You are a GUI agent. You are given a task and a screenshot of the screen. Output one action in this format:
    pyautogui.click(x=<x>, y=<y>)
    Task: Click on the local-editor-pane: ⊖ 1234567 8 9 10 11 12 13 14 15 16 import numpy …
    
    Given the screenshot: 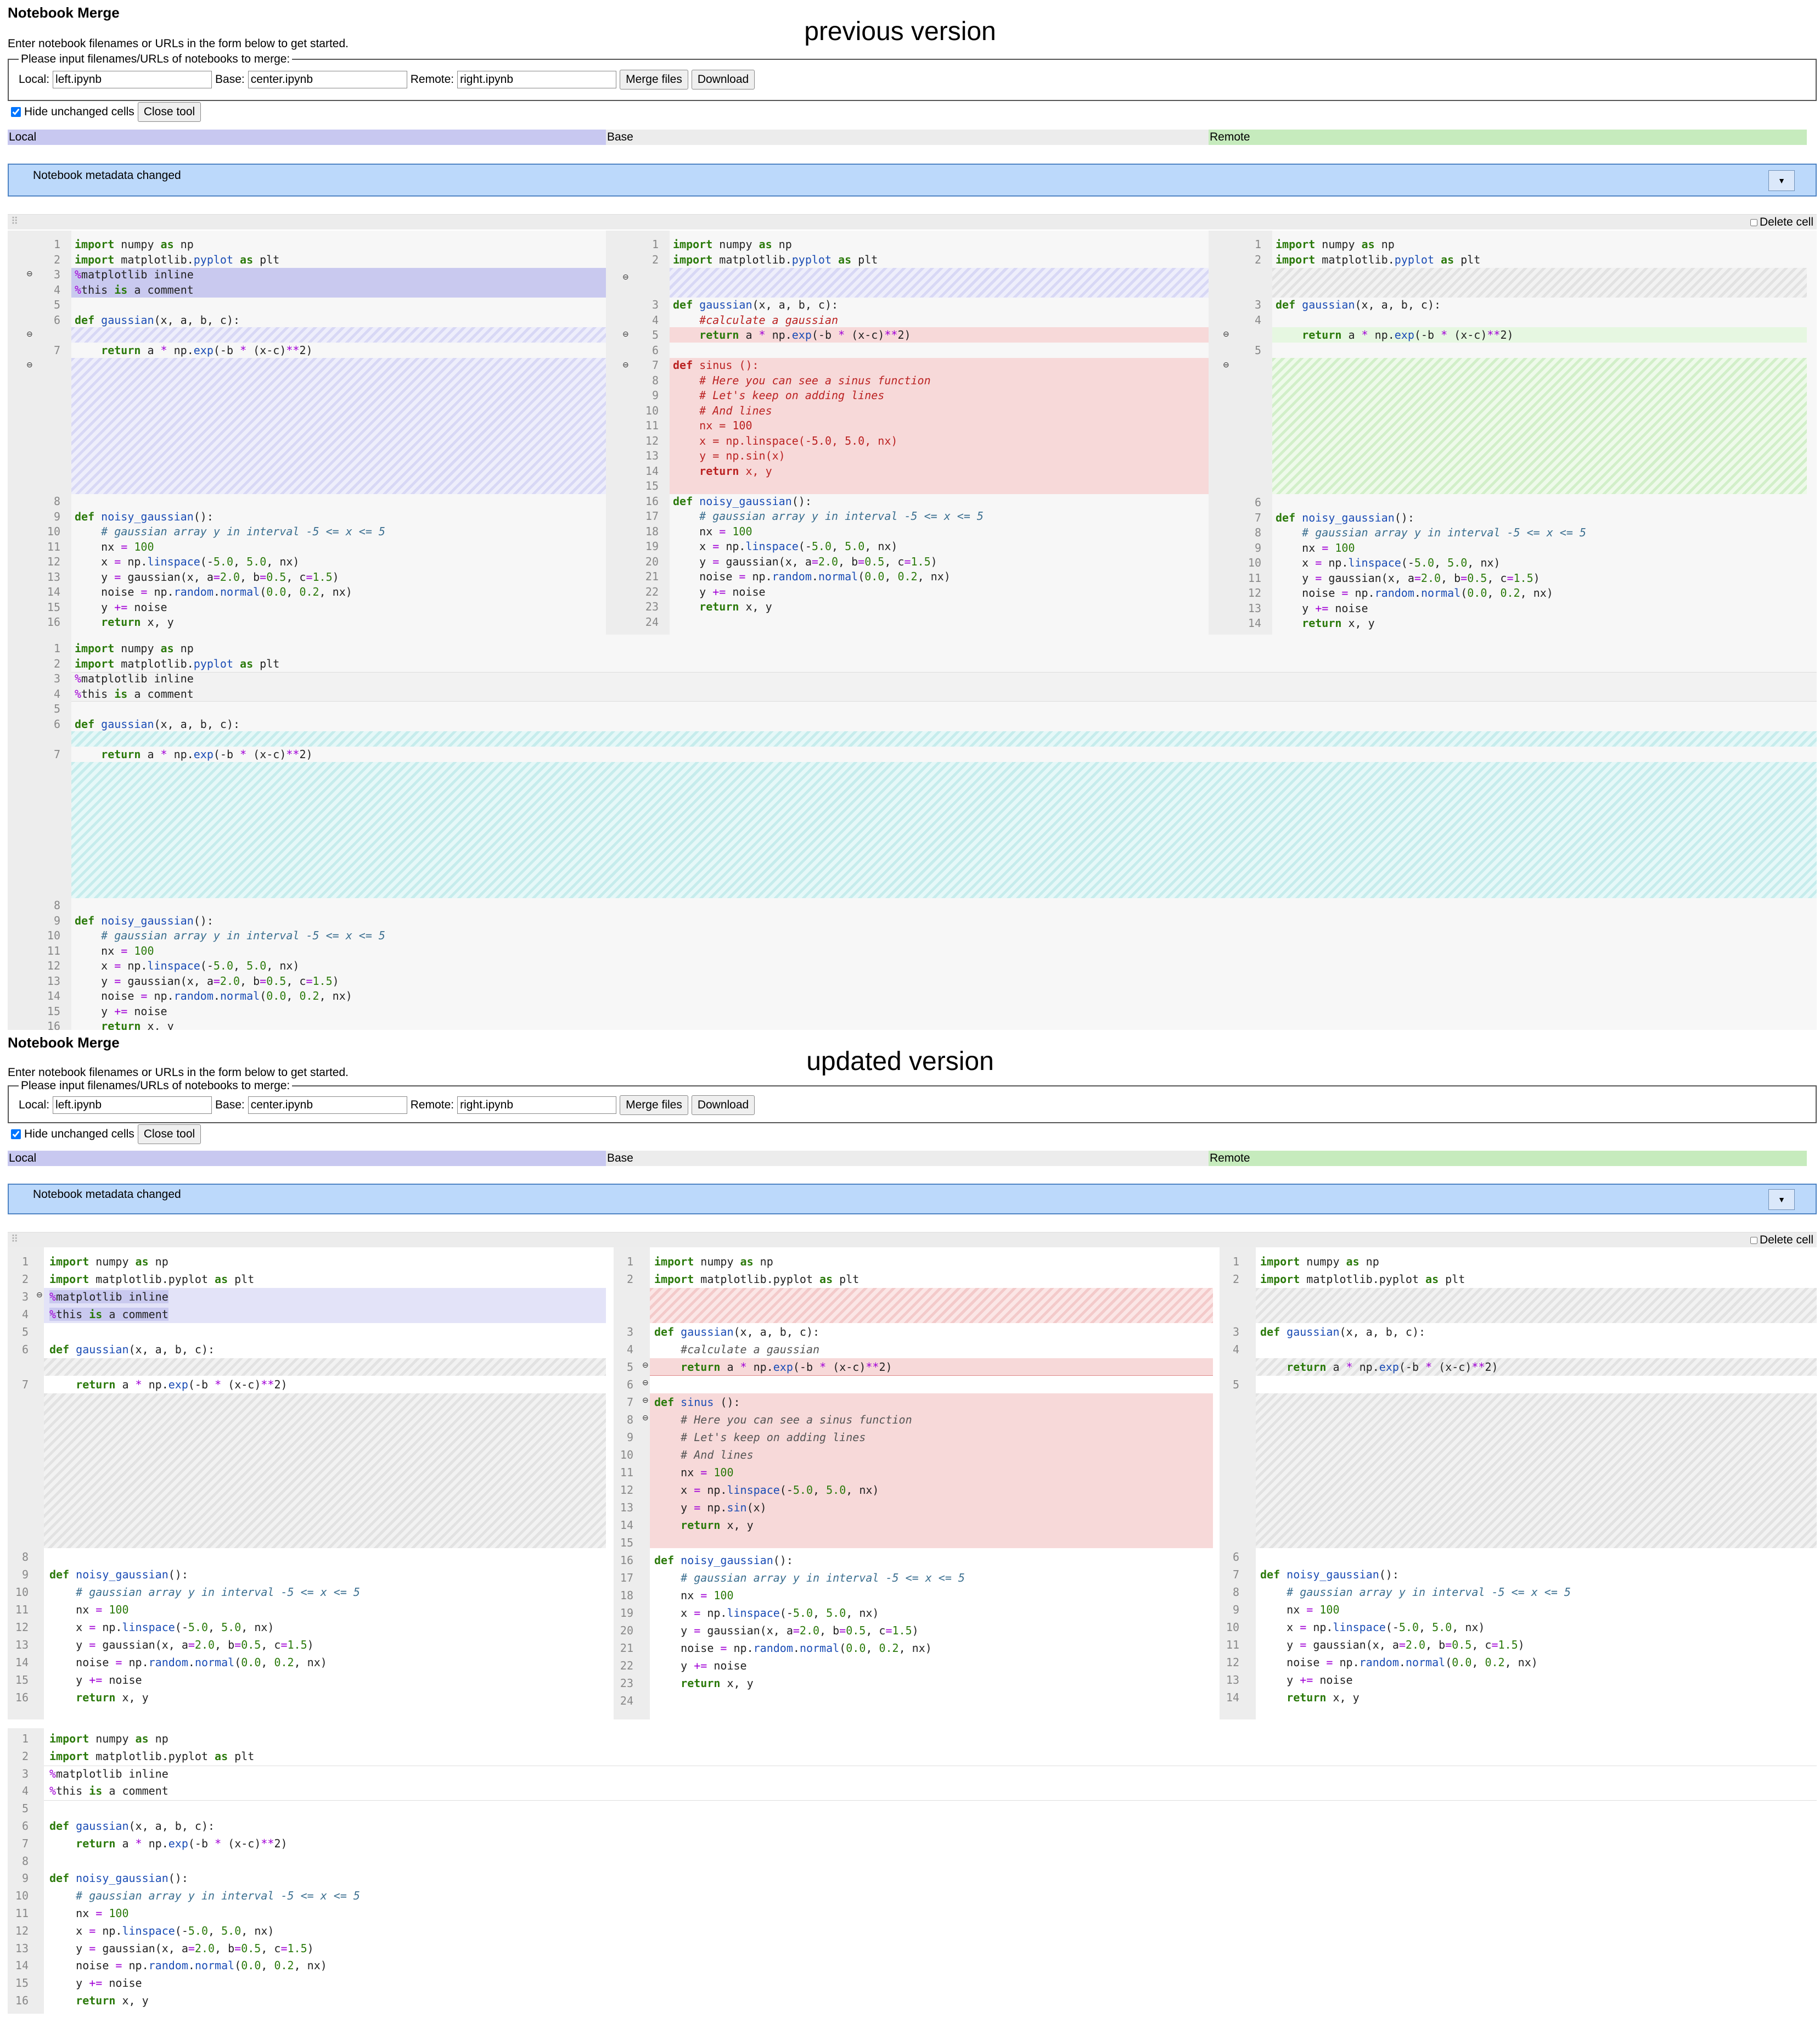 What is the action you would take?
    pyautogui.click(x=307, y=1483)
    